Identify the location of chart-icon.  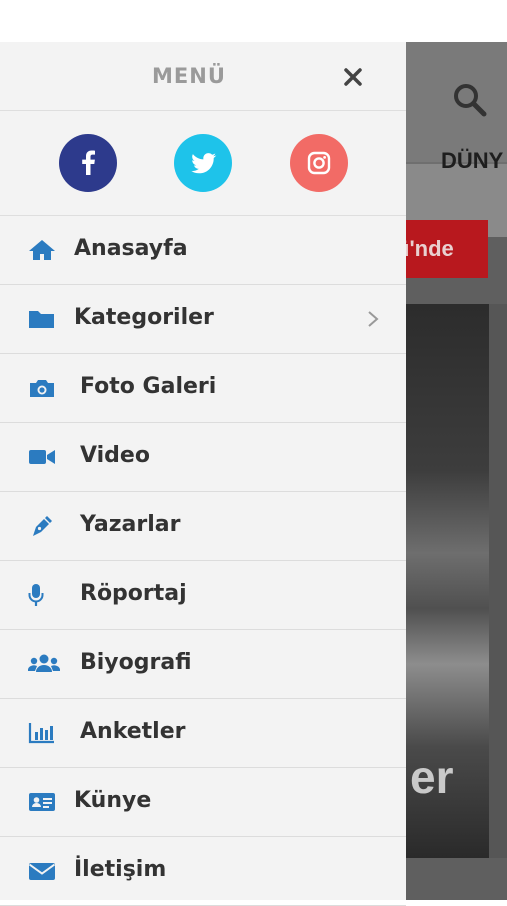
(41, 733).